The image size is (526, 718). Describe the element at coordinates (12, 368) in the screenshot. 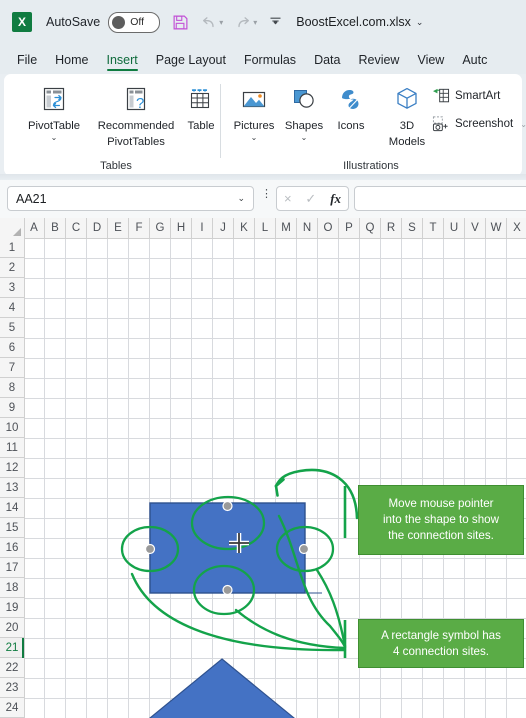

I see `row-header-7: 7` at that location.